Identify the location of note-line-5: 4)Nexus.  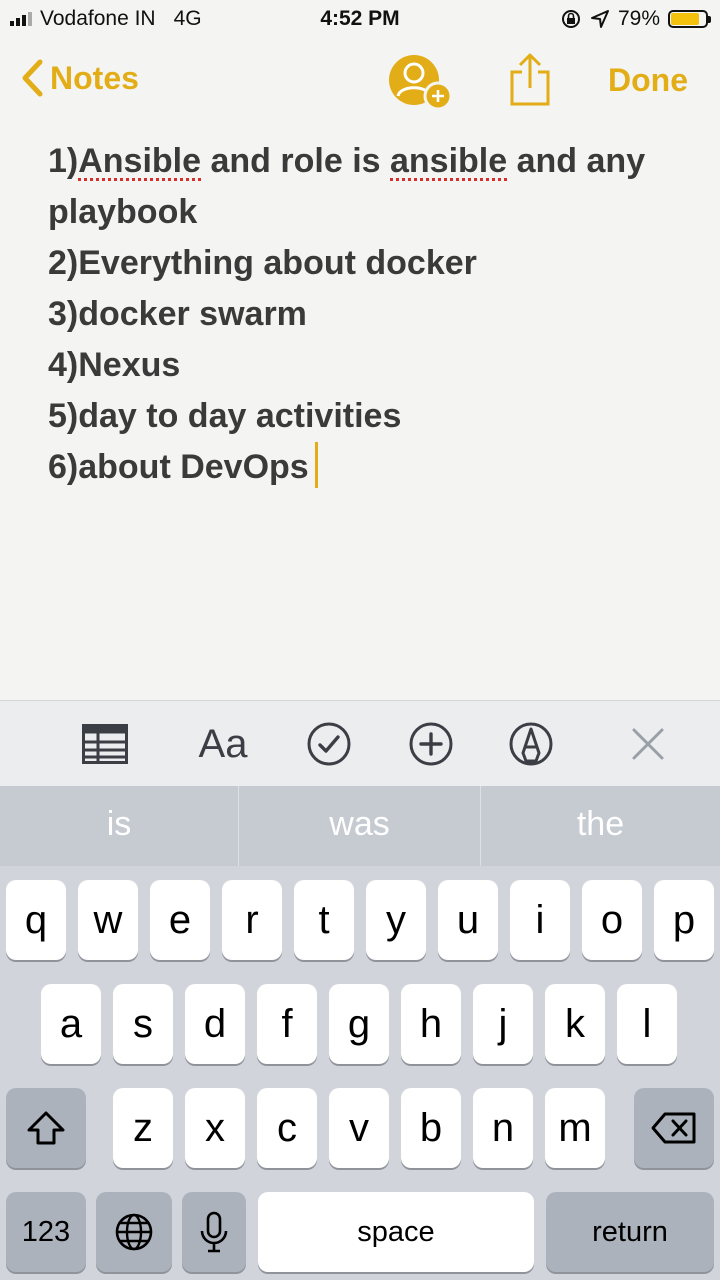
(114, 365).